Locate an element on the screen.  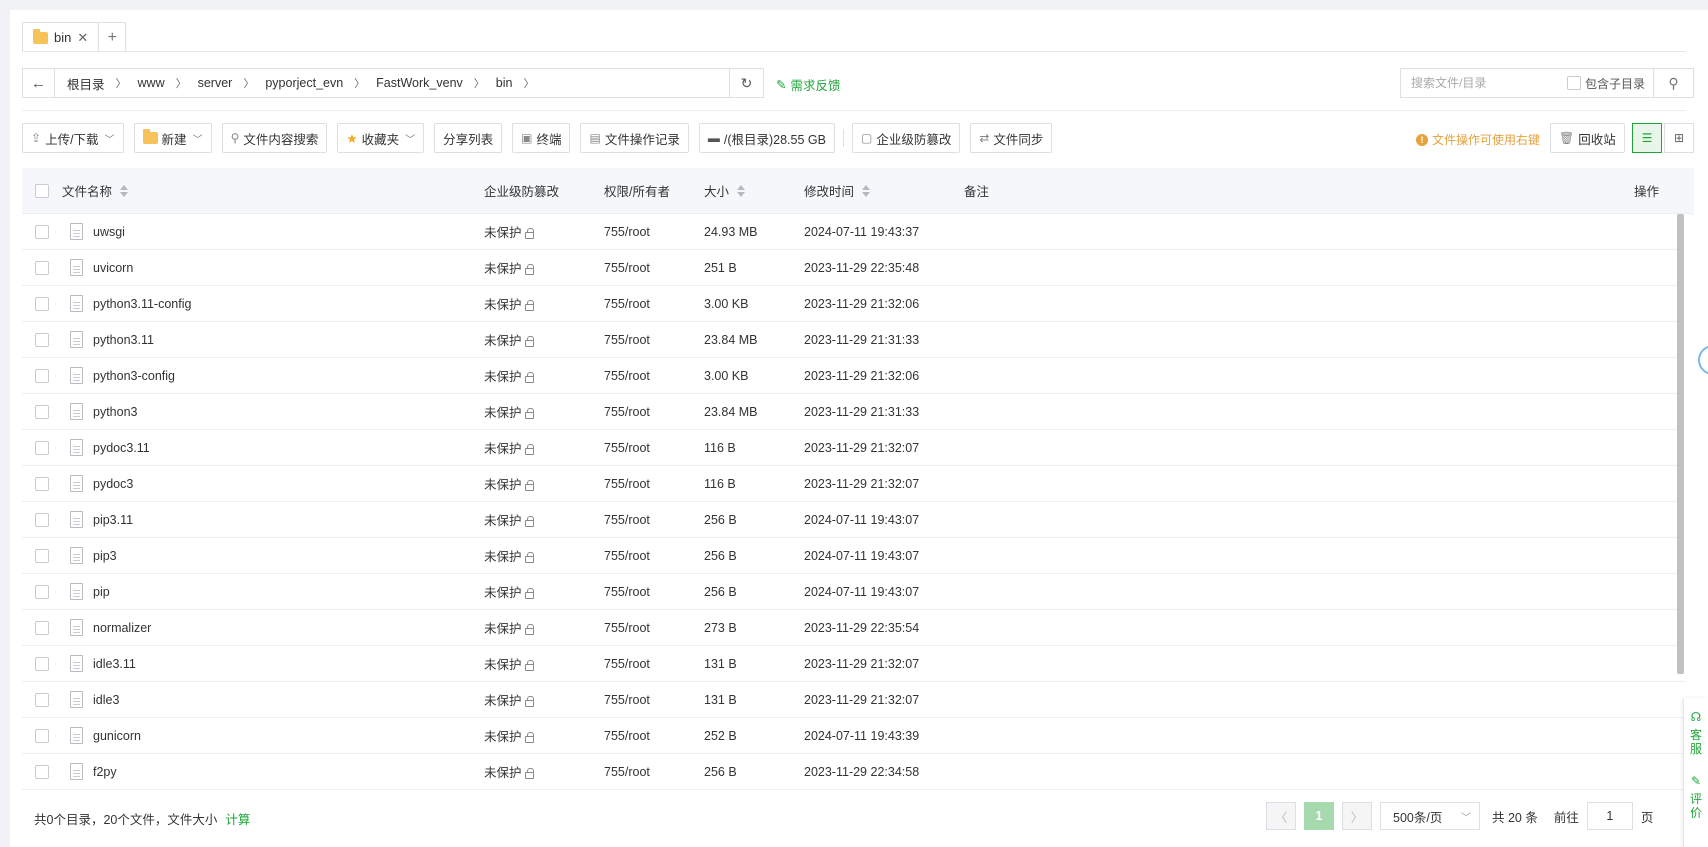
content-search-button: ⚲ 文件内容搜索 is located at coordinates (274, 138).